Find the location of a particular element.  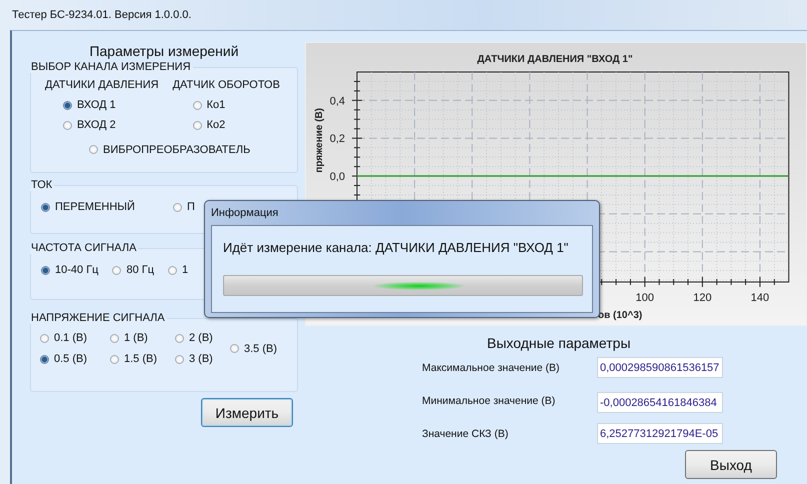

tick-label: 140 is located at coordinates (760, 298).